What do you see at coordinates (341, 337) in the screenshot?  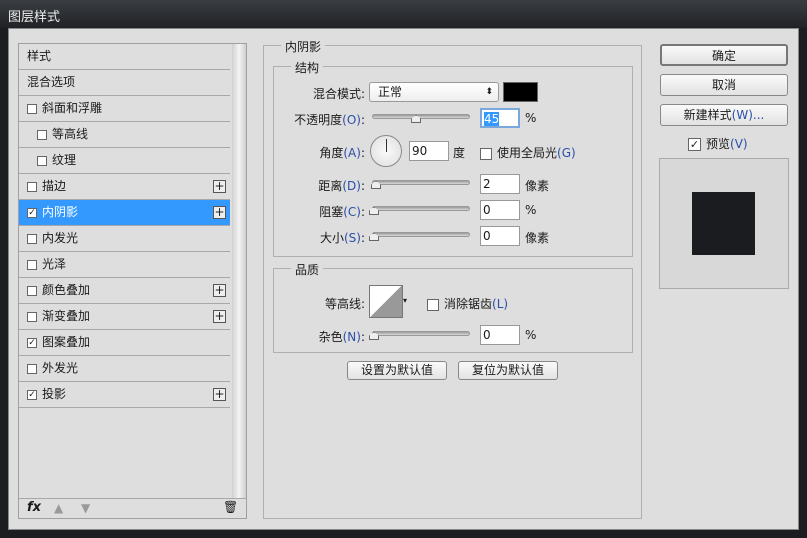 I see `noise-label: 杂色(N):` at bounding box center [341, 337].